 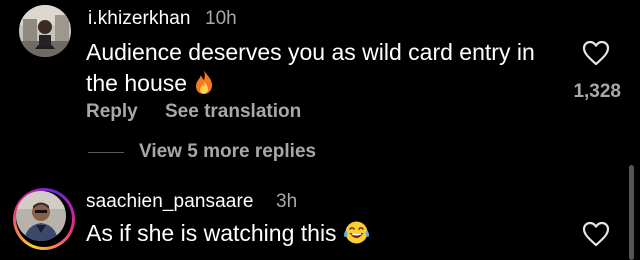 What do you see at coordinates (631, 212) in the screenshot?
I see `scrollbar` at bounding box center [631, 212].